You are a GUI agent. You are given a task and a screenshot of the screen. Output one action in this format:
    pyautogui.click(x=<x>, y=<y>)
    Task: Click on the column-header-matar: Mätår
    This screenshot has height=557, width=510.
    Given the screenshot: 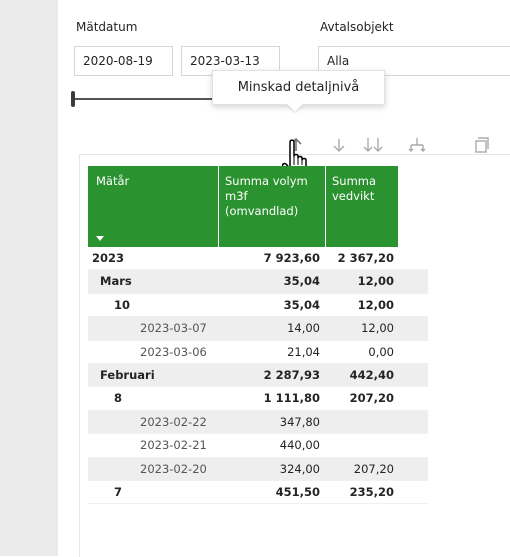 What is the action you would take?
    pyautogui.click(x=153, y=206)
    